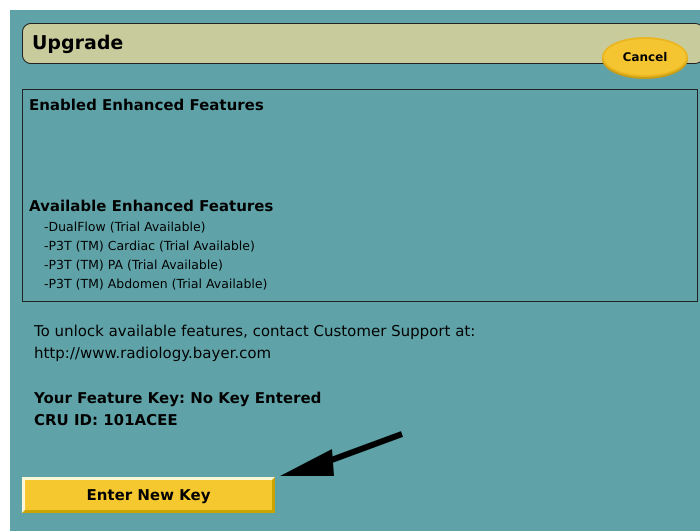 This screenshot has width=700, height=531. I want to click on section-heading: Available Enhanced Features, so click(151, 206).